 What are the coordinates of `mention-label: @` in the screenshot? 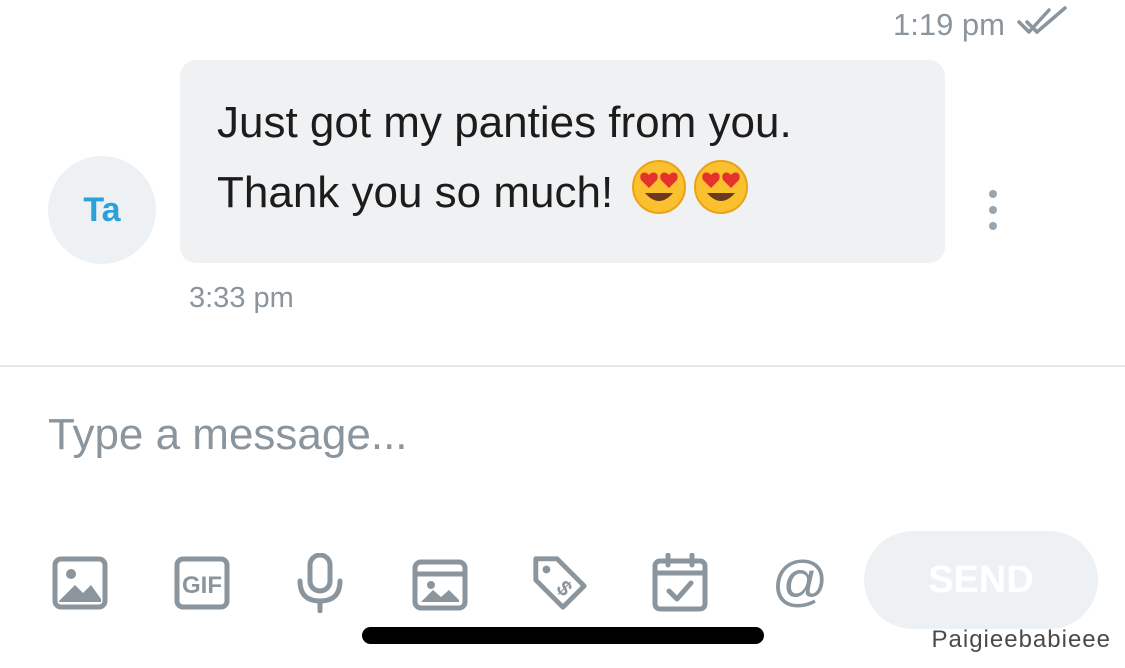 It's located at (800, 582).